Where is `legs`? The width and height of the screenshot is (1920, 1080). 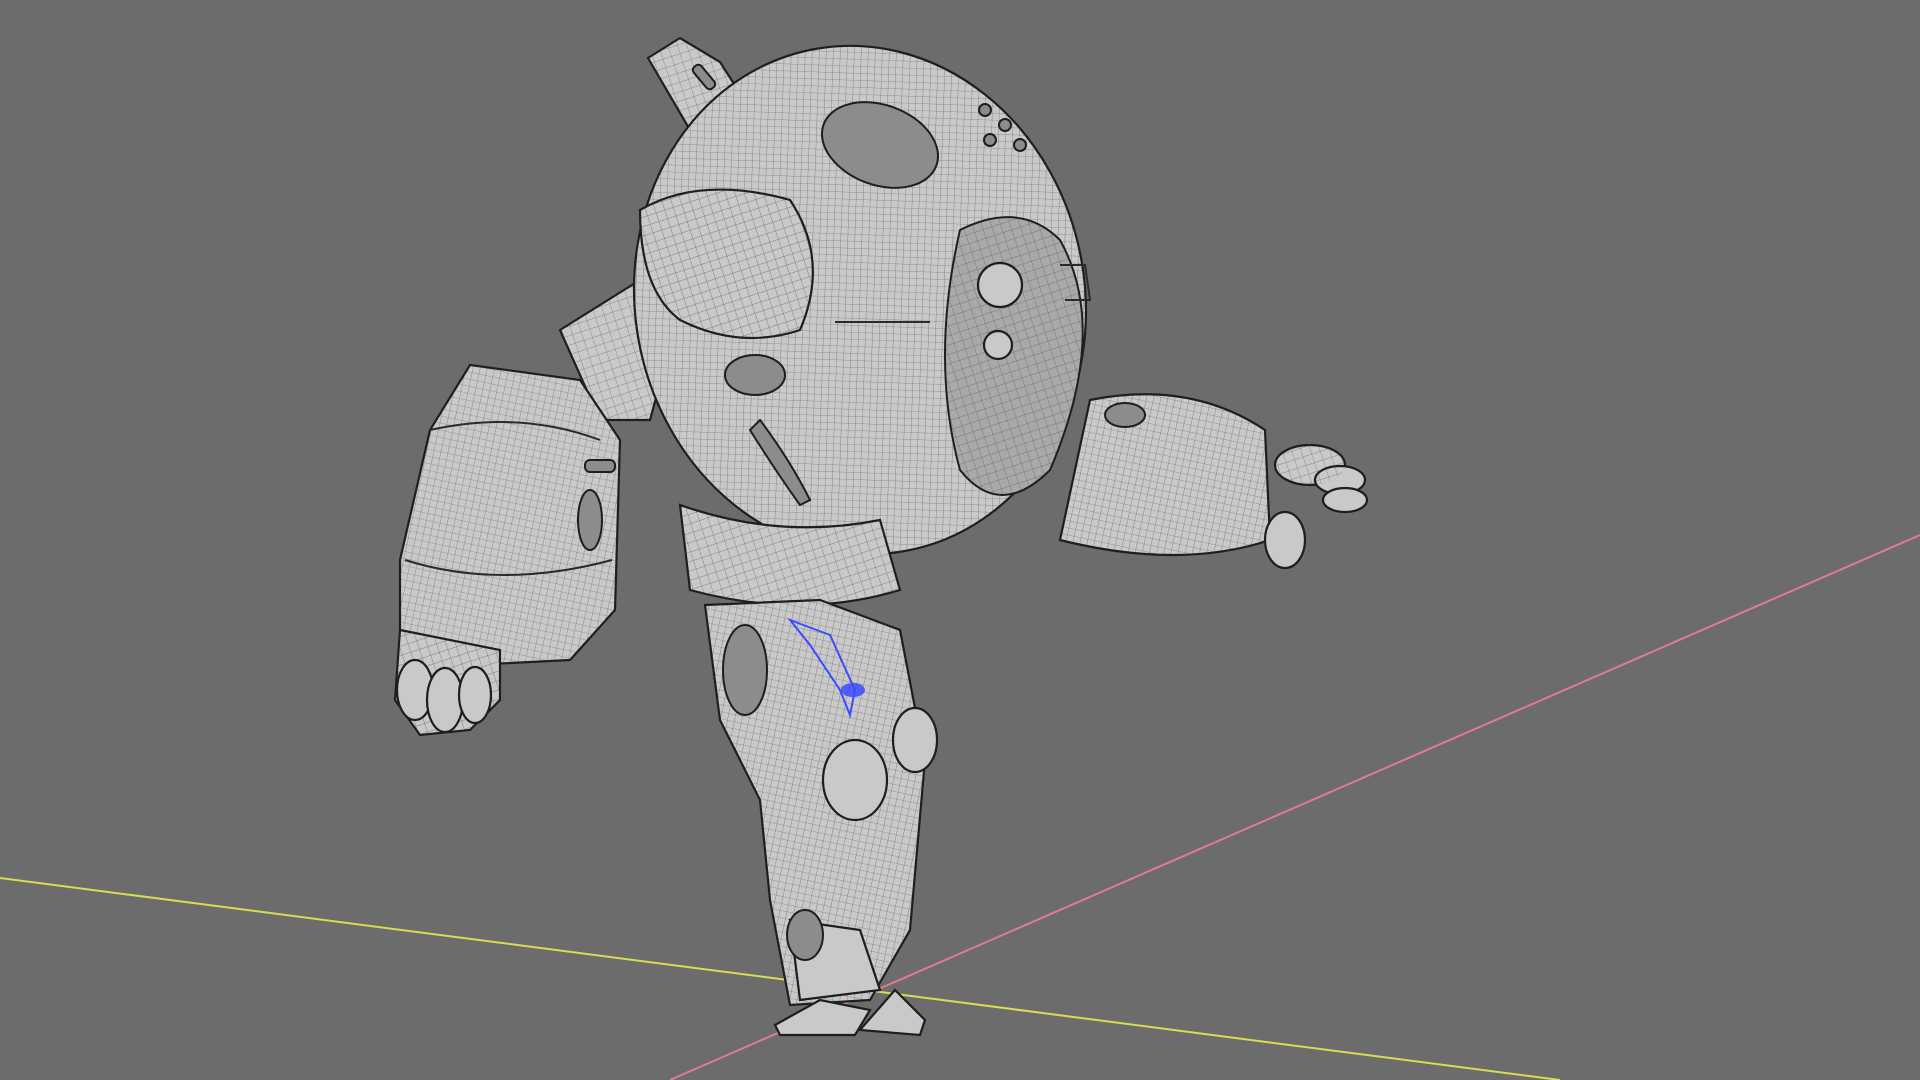
legs is located at coordinates (821, 817).